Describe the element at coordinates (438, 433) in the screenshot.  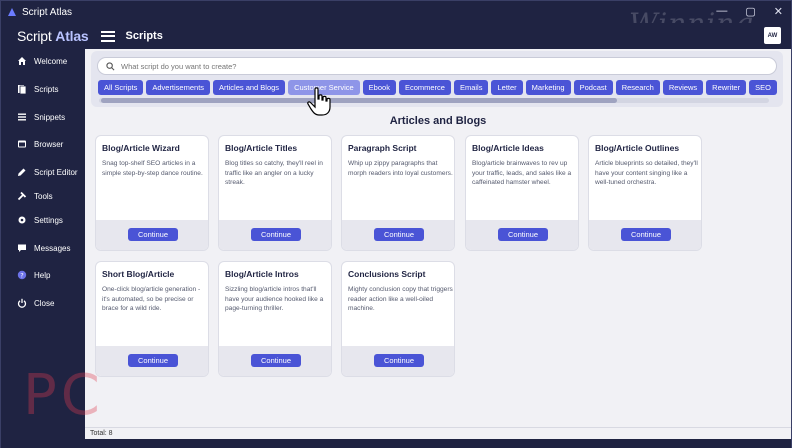
I see `status-bar: Total: 8` at that location.